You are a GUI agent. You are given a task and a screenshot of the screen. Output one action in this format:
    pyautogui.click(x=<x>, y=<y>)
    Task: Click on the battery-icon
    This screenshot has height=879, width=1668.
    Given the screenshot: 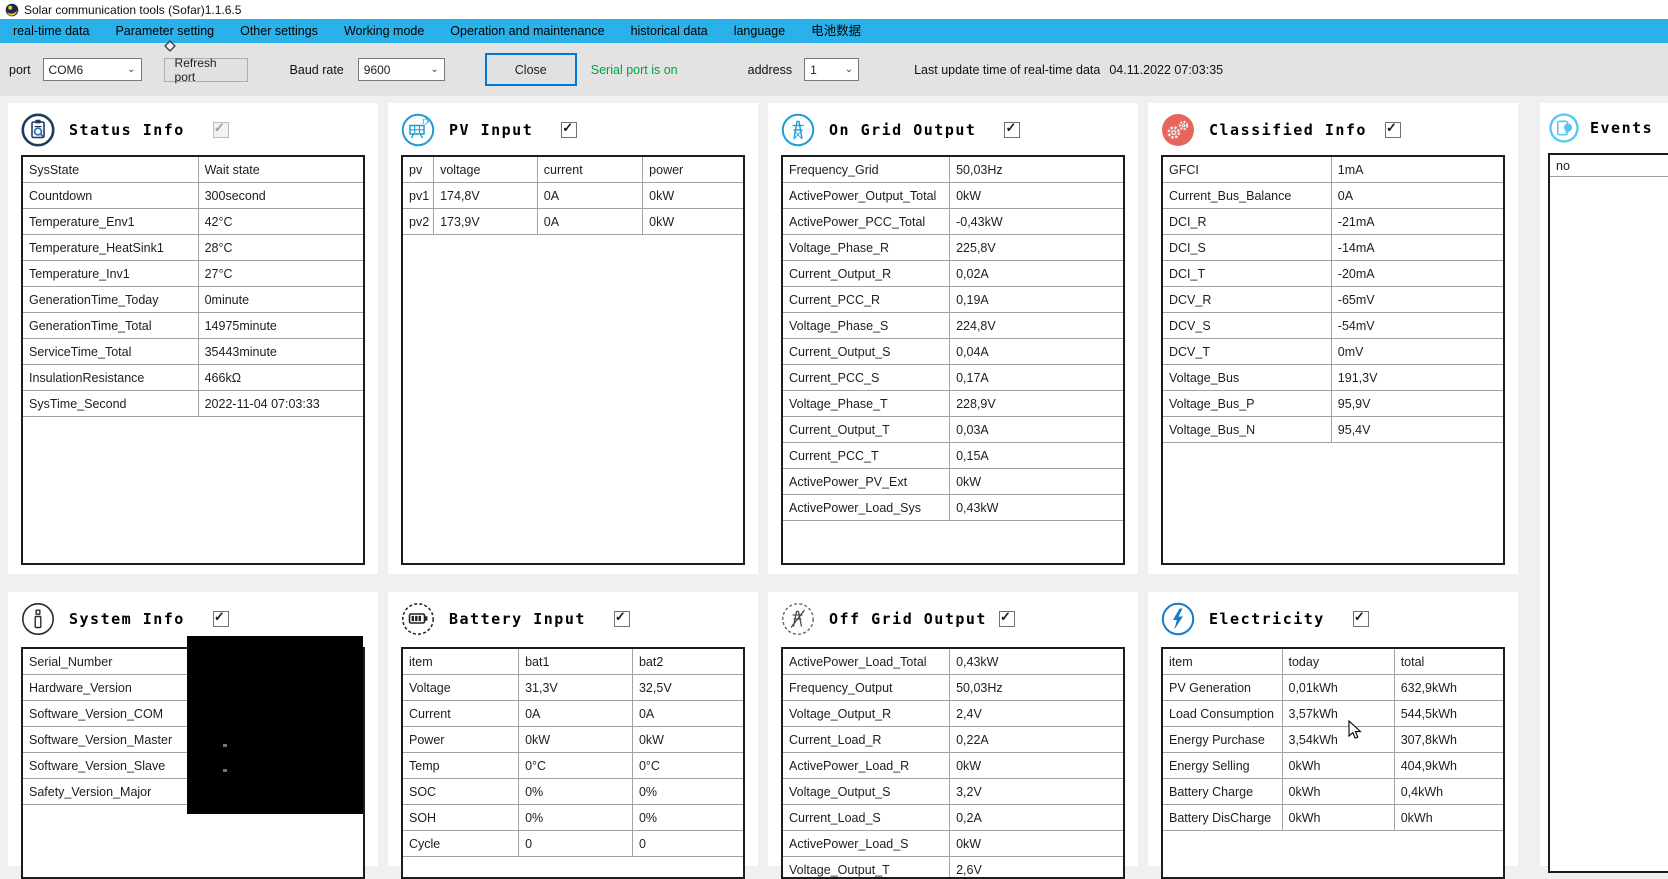 What is the action you would take?
    pyautogui.click(x=418, y=619)
    